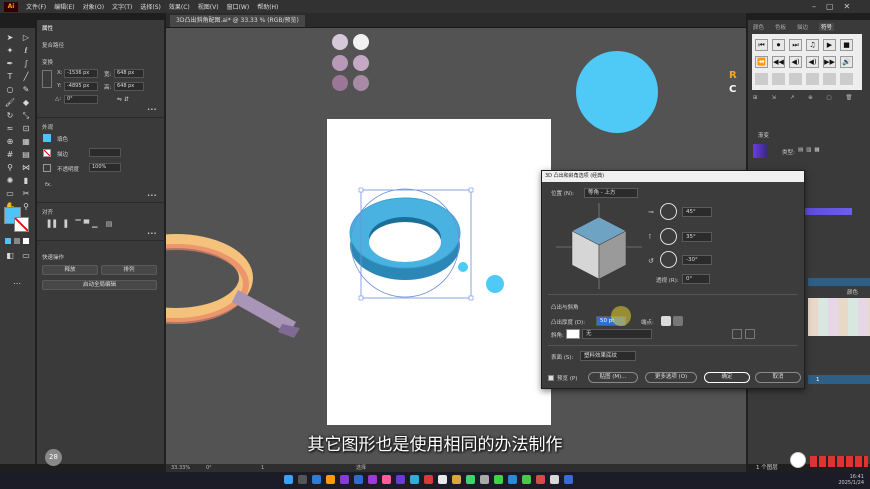  Describe the element at coordinates (180, 468) in the screenshot. I see `zoom-level: 33.33%` at that location.